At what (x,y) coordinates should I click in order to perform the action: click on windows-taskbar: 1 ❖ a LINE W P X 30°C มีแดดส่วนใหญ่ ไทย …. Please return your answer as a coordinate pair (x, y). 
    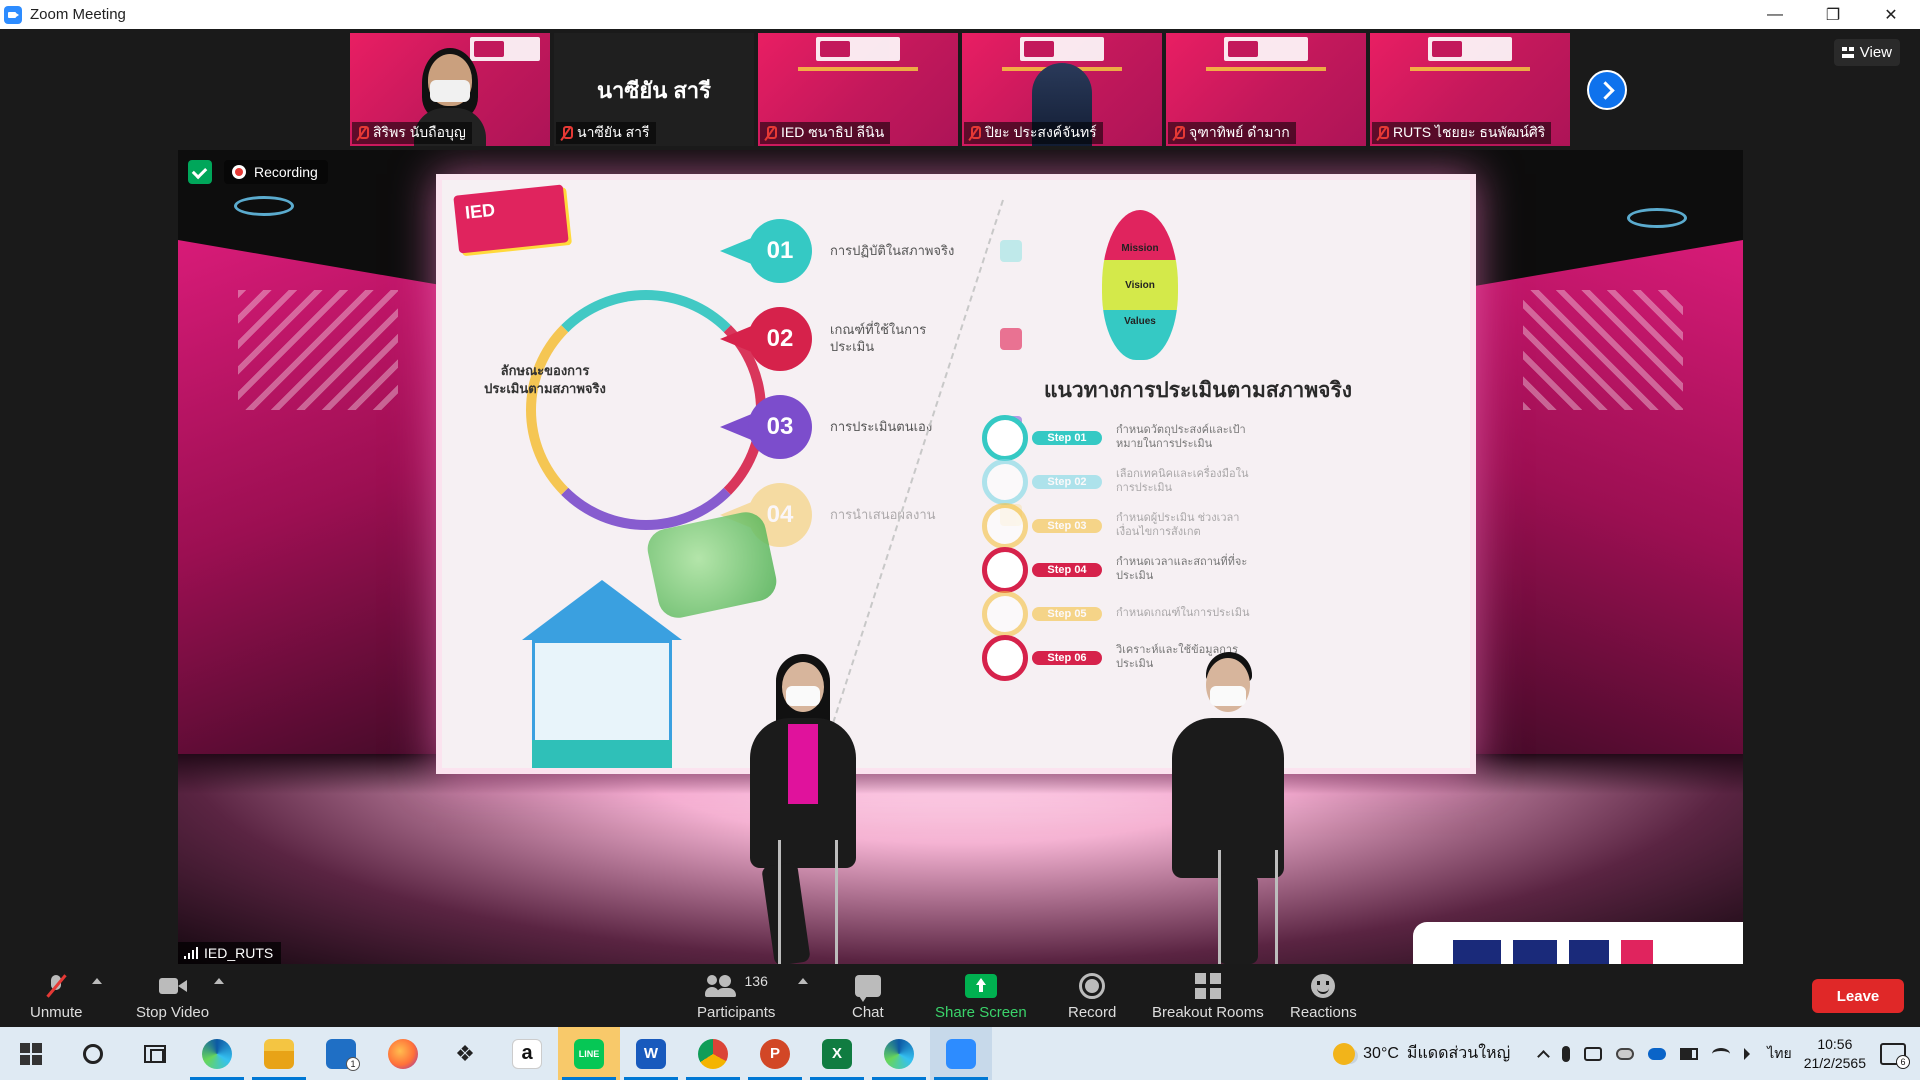
    Looking at the image, I should click on (960, 1053).